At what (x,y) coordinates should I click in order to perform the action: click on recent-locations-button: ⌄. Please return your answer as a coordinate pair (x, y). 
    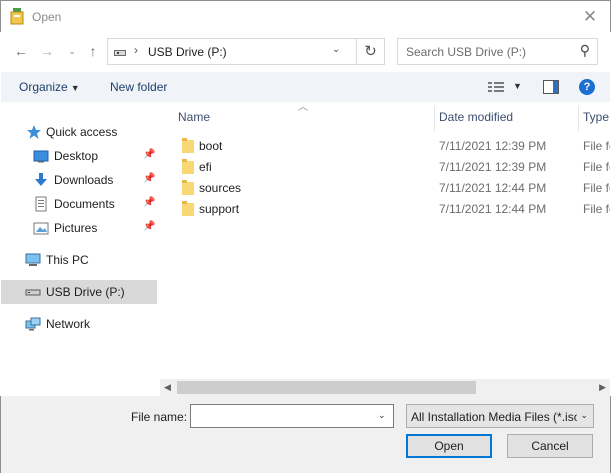
    Looking at the image, I should click on (72, 51).